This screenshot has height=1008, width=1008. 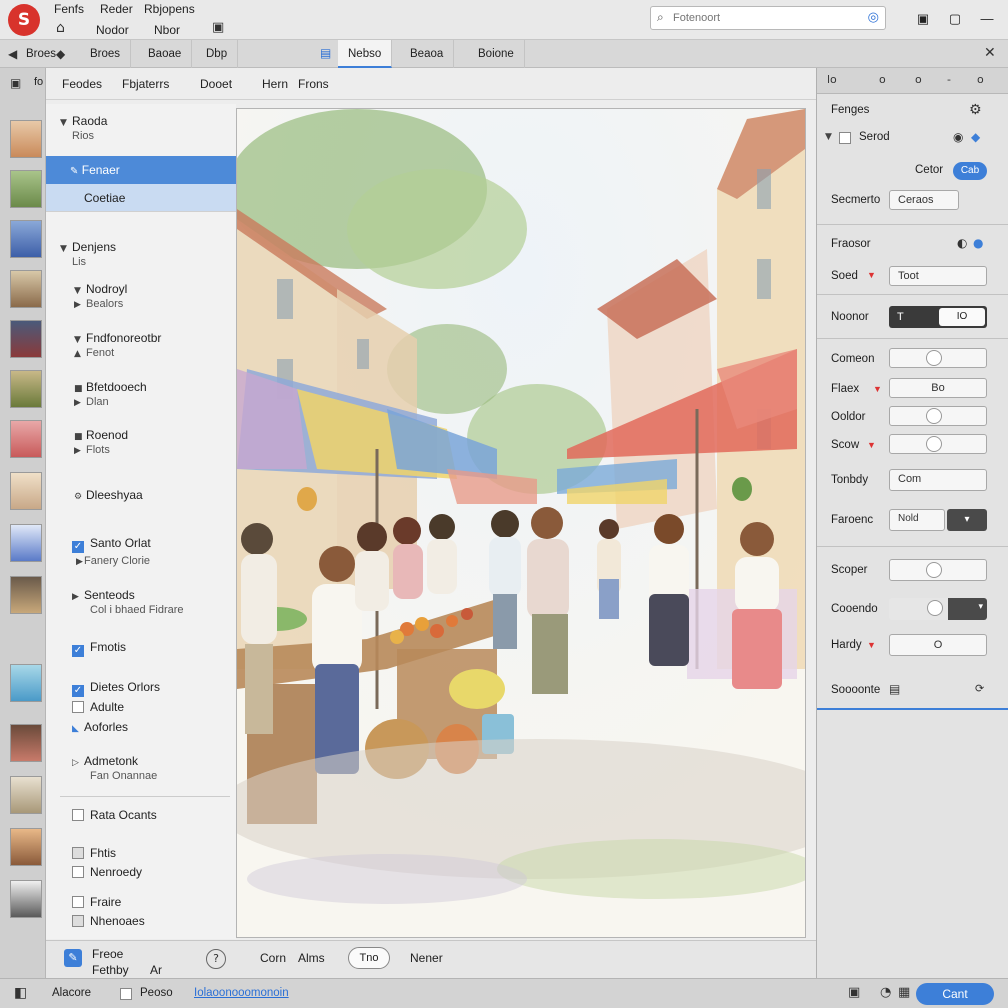 I want to click on grid-icon: ▣, so click(x=15, y=83).